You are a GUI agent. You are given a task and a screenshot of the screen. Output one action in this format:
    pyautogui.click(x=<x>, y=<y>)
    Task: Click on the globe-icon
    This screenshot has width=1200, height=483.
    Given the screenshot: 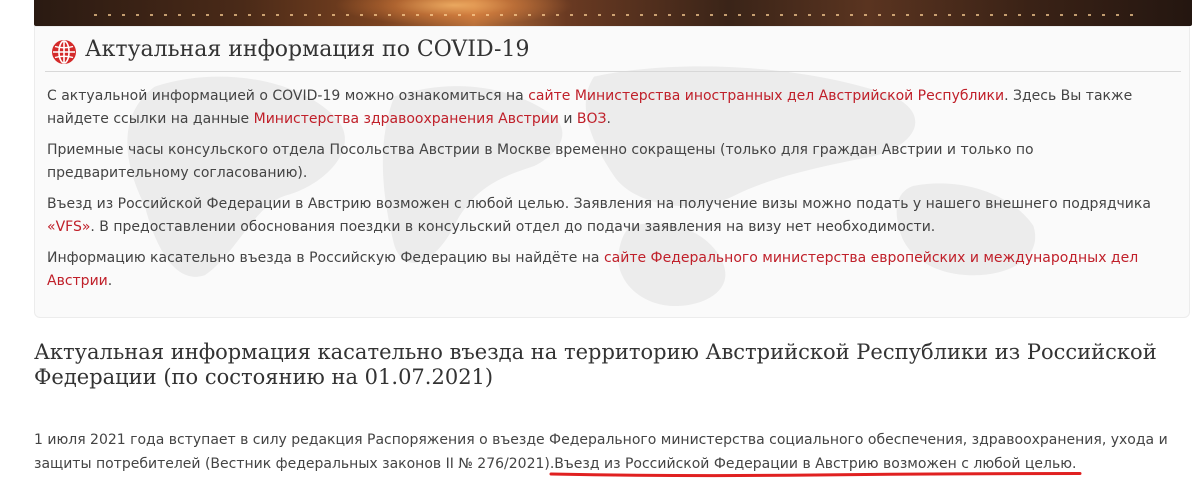 What is the action you would take?
    pyautogui.click(x=64, y=52)
    